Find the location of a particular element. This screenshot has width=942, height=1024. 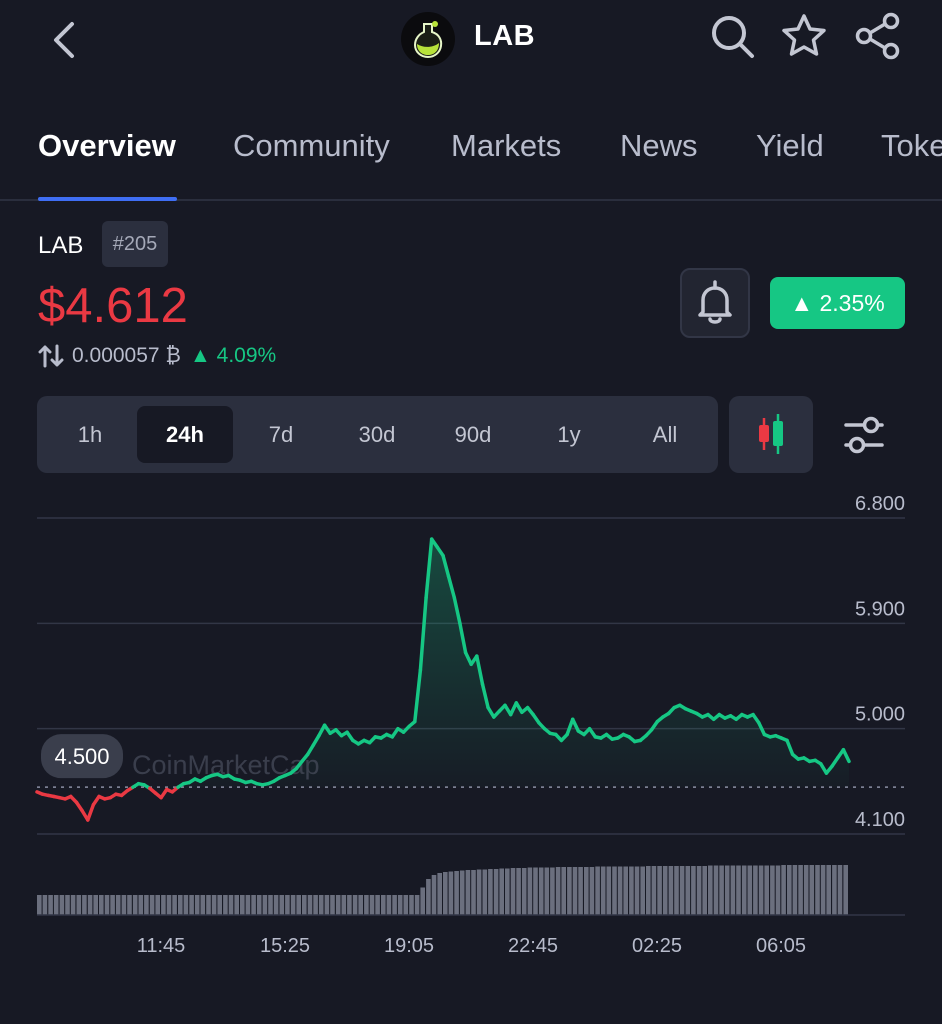

candlestick-icon is located at coordinates (771, 434).